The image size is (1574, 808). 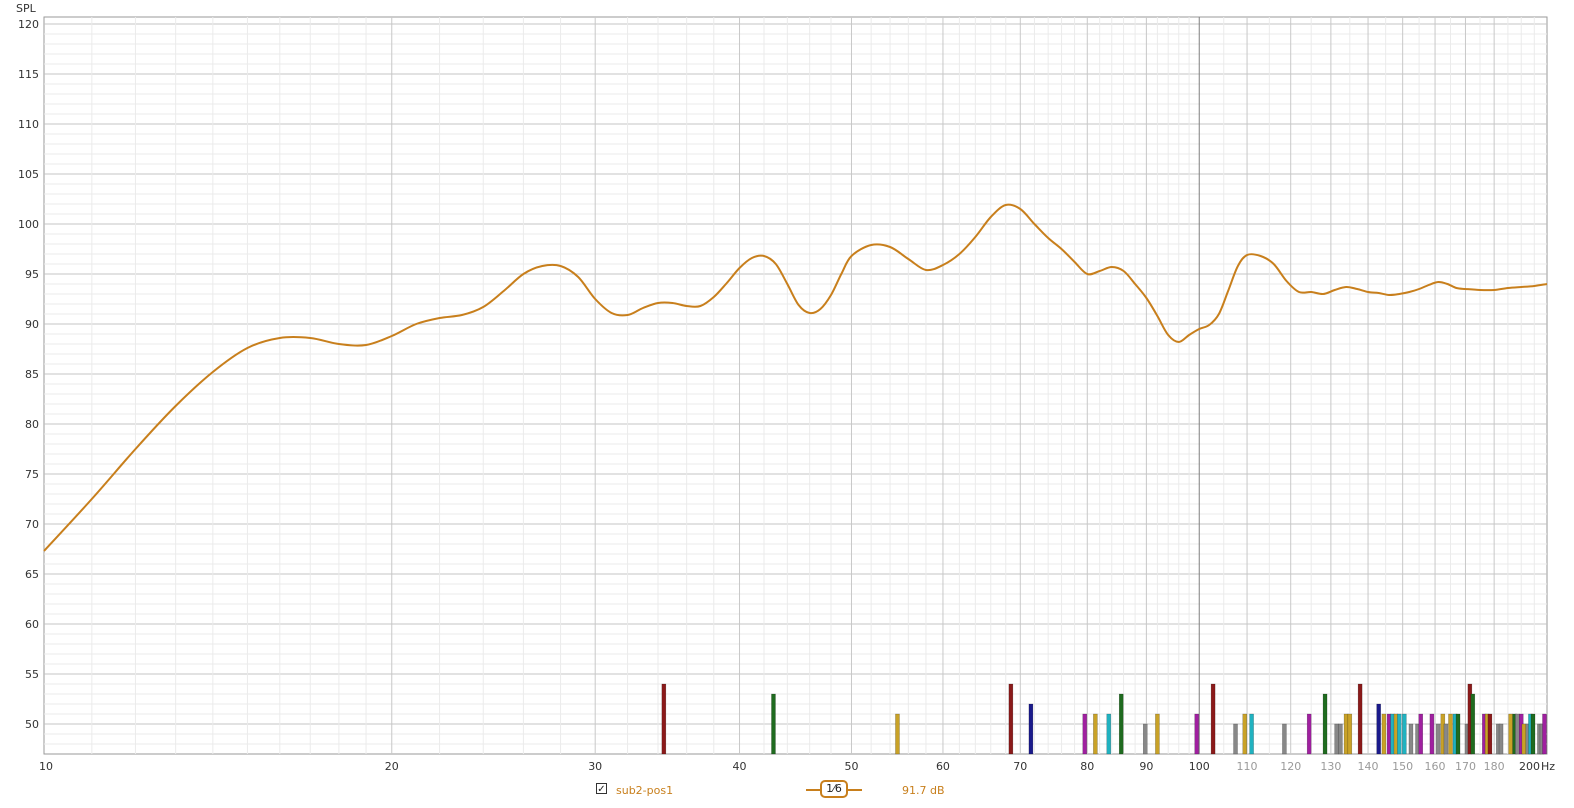 I want to click on series-visibility-checkbox: ✓, so click(x=601, y=789).